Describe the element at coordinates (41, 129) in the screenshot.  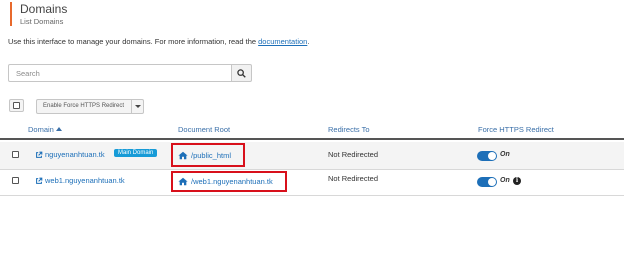
I see `column-header-domain-label: Domain` at that location.